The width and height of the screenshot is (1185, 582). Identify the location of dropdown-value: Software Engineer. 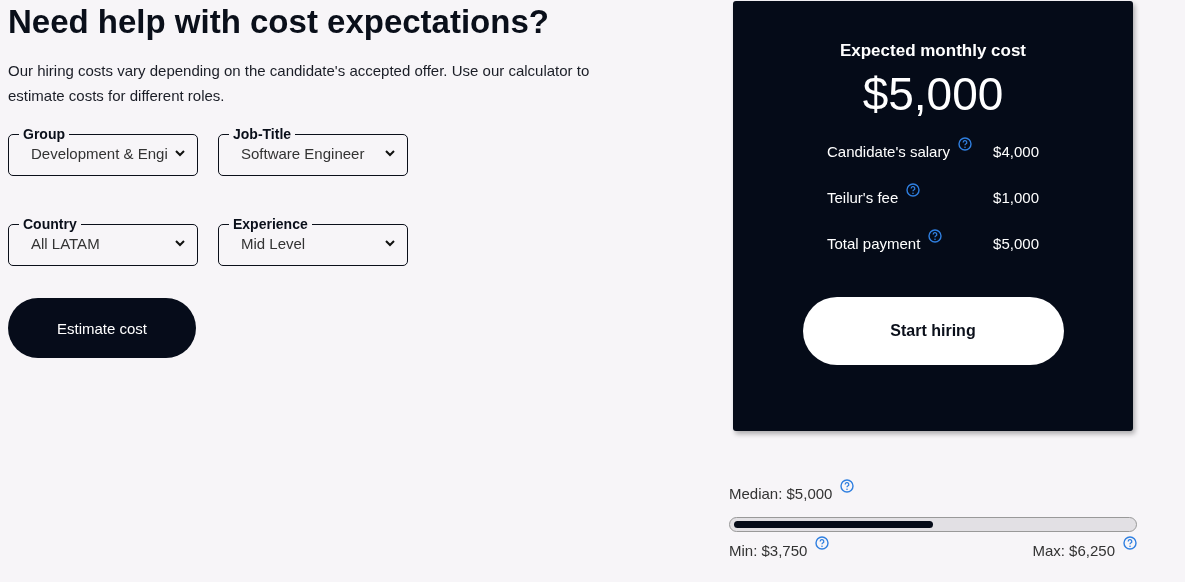
(303, 153).